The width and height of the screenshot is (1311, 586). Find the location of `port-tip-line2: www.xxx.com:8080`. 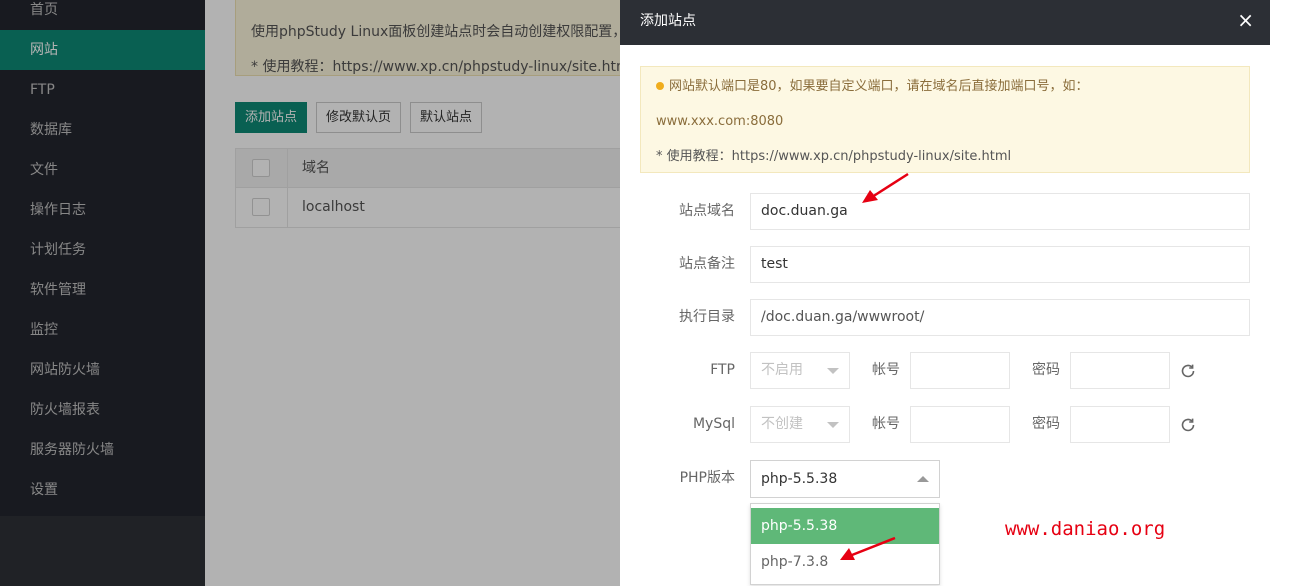

port-tip-line2: www.xxx.com:8080 is located at coordinates (720, 121).